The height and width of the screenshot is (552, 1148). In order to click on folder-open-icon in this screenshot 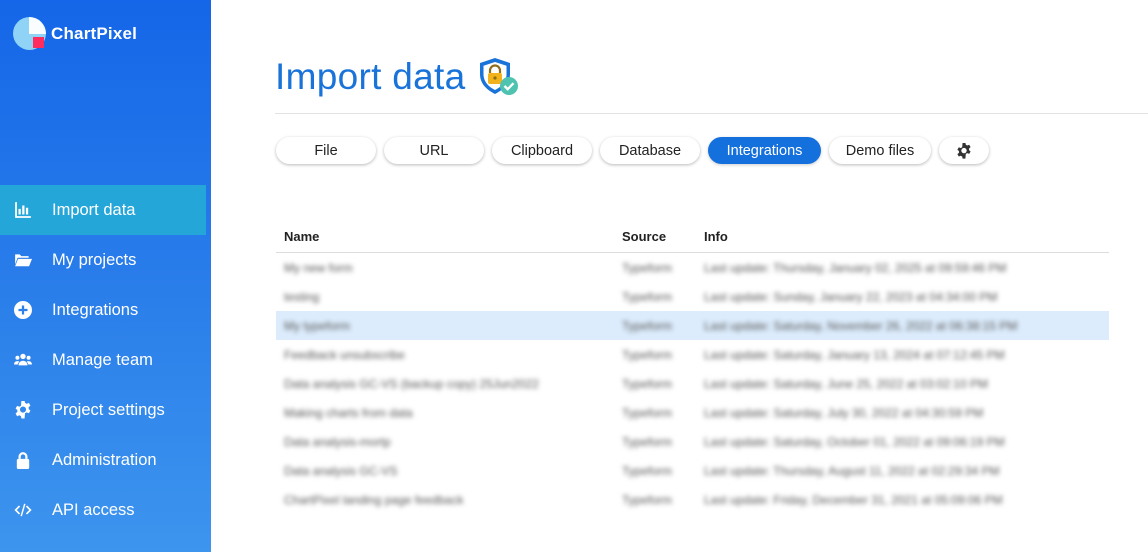, I will do `click(23, 260)`.